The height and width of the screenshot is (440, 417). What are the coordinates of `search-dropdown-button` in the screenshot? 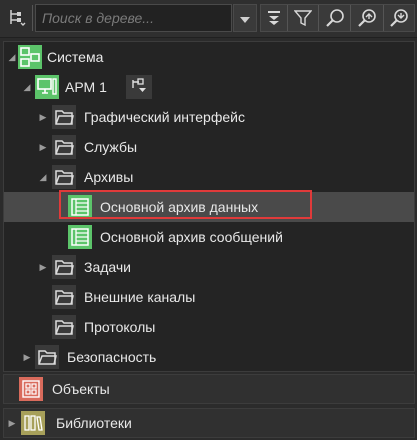 It's located at (245, 18).